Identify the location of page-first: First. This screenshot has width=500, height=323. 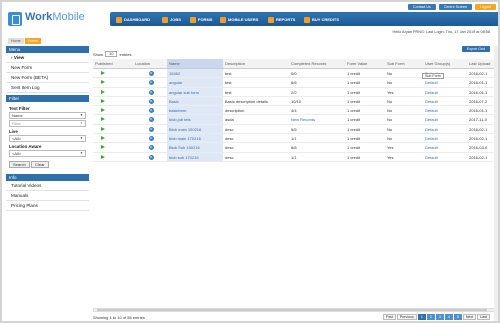
(389, 317).